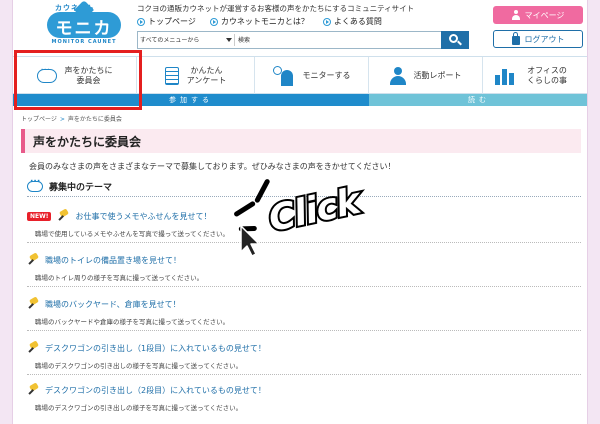  Describe the element at coordinates (132, 322) in the screenshot. I see `theme-description: 職場のバックヤードや倉庫の様子を写真に撮って送ってください。` at that location.